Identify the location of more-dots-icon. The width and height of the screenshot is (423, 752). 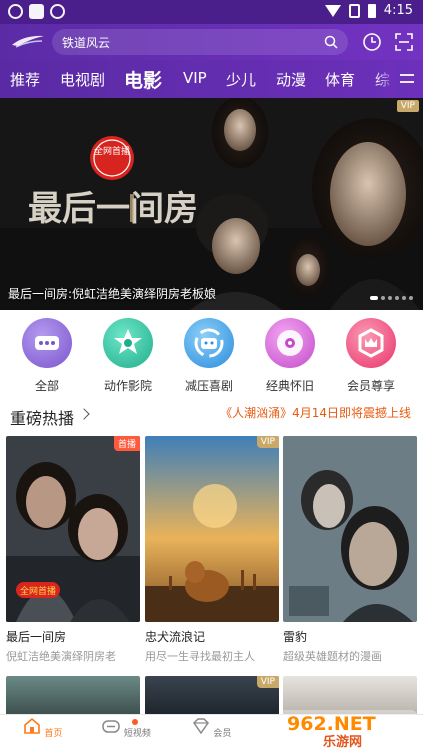
(47, 343).